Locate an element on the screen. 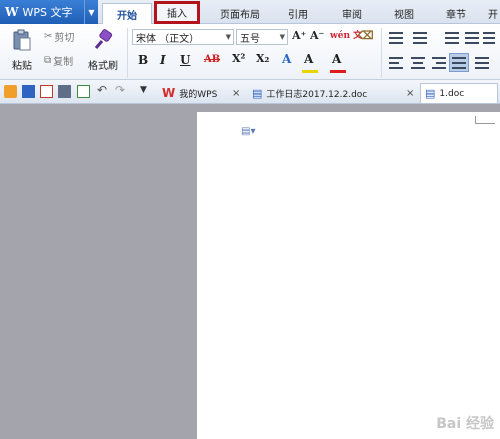 This screenshot has height=439, width=500. numbered-list-icon is located at coordinates (420, 38).